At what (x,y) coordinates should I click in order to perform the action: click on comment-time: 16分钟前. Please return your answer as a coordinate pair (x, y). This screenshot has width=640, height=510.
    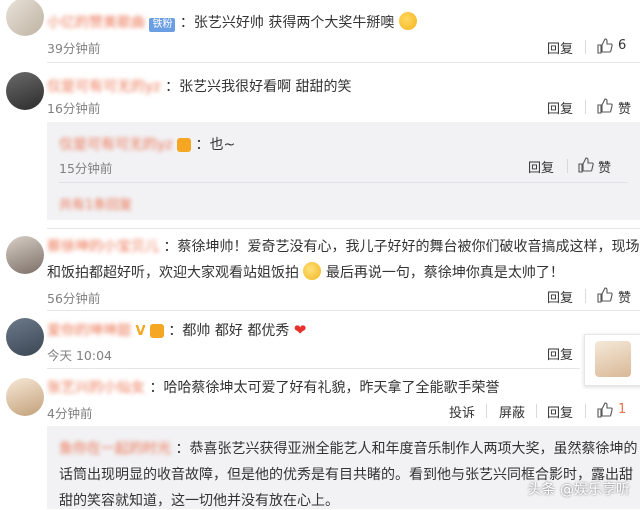
    Looking at the image, I should click on (74, 108).